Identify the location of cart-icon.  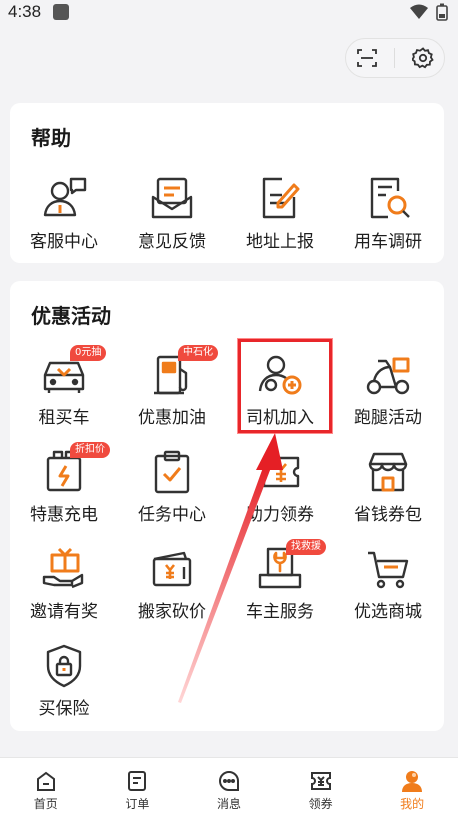
(388, 569).